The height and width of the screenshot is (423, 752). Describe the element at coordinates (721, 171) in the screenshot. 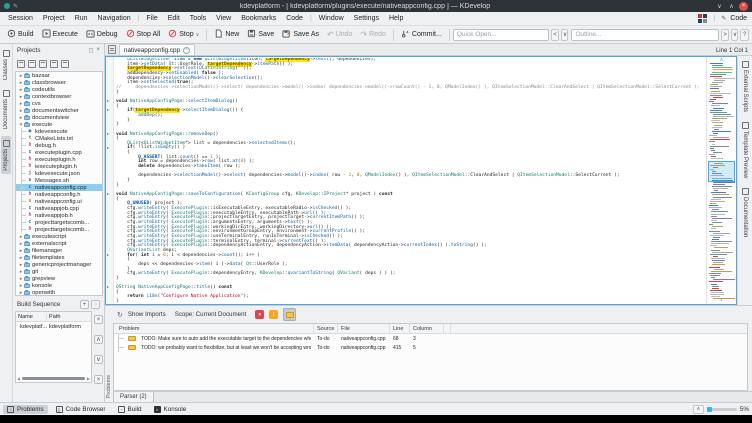

I see `minimap-viewport` at that location.